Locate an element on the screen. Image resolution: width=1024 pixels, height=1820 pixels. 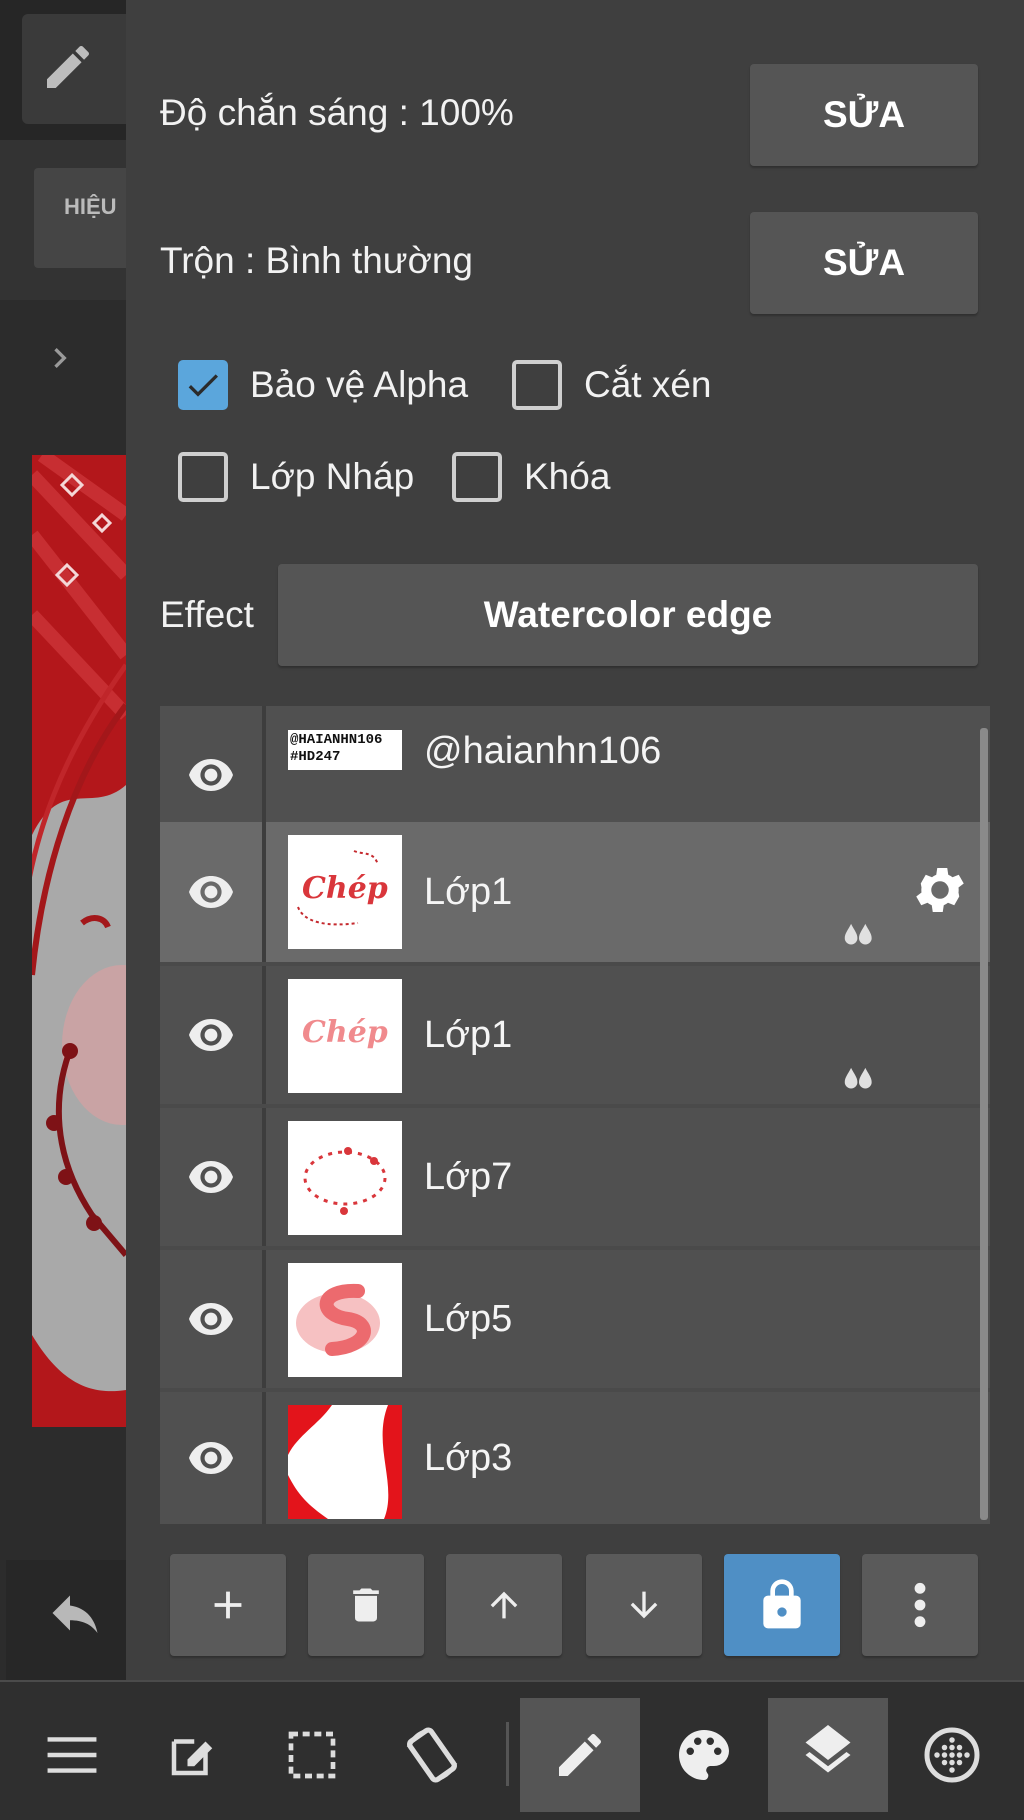
pen-tool-button is located at coordinates (74, 69).